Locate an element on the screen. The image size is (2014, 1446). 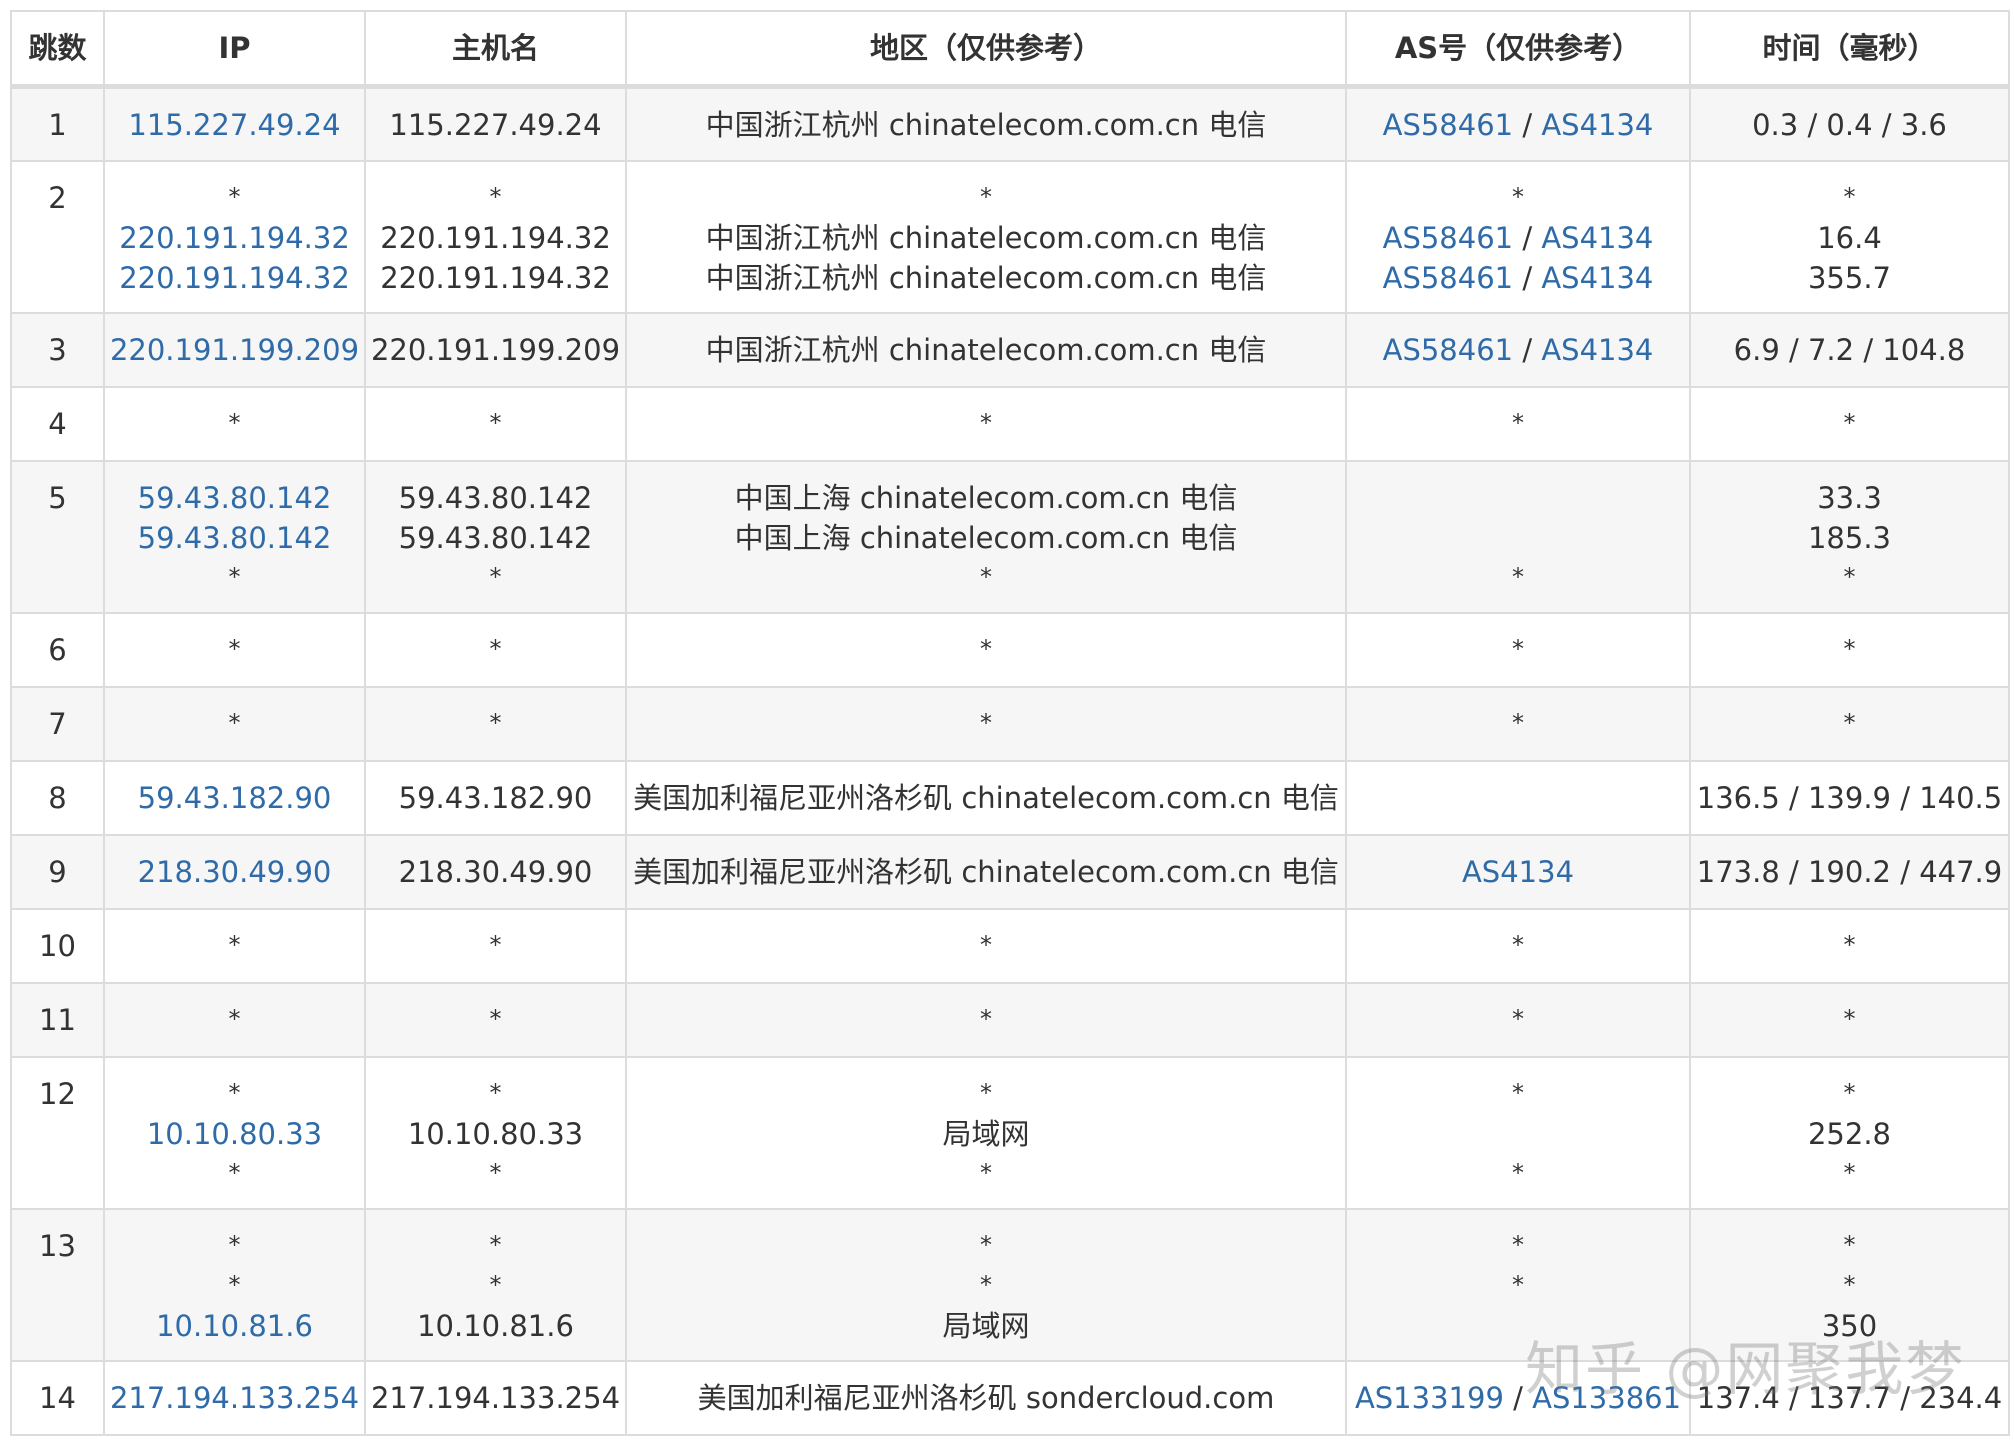
ip-link: 115.227.49.24 is located at coordinates (234, 125).